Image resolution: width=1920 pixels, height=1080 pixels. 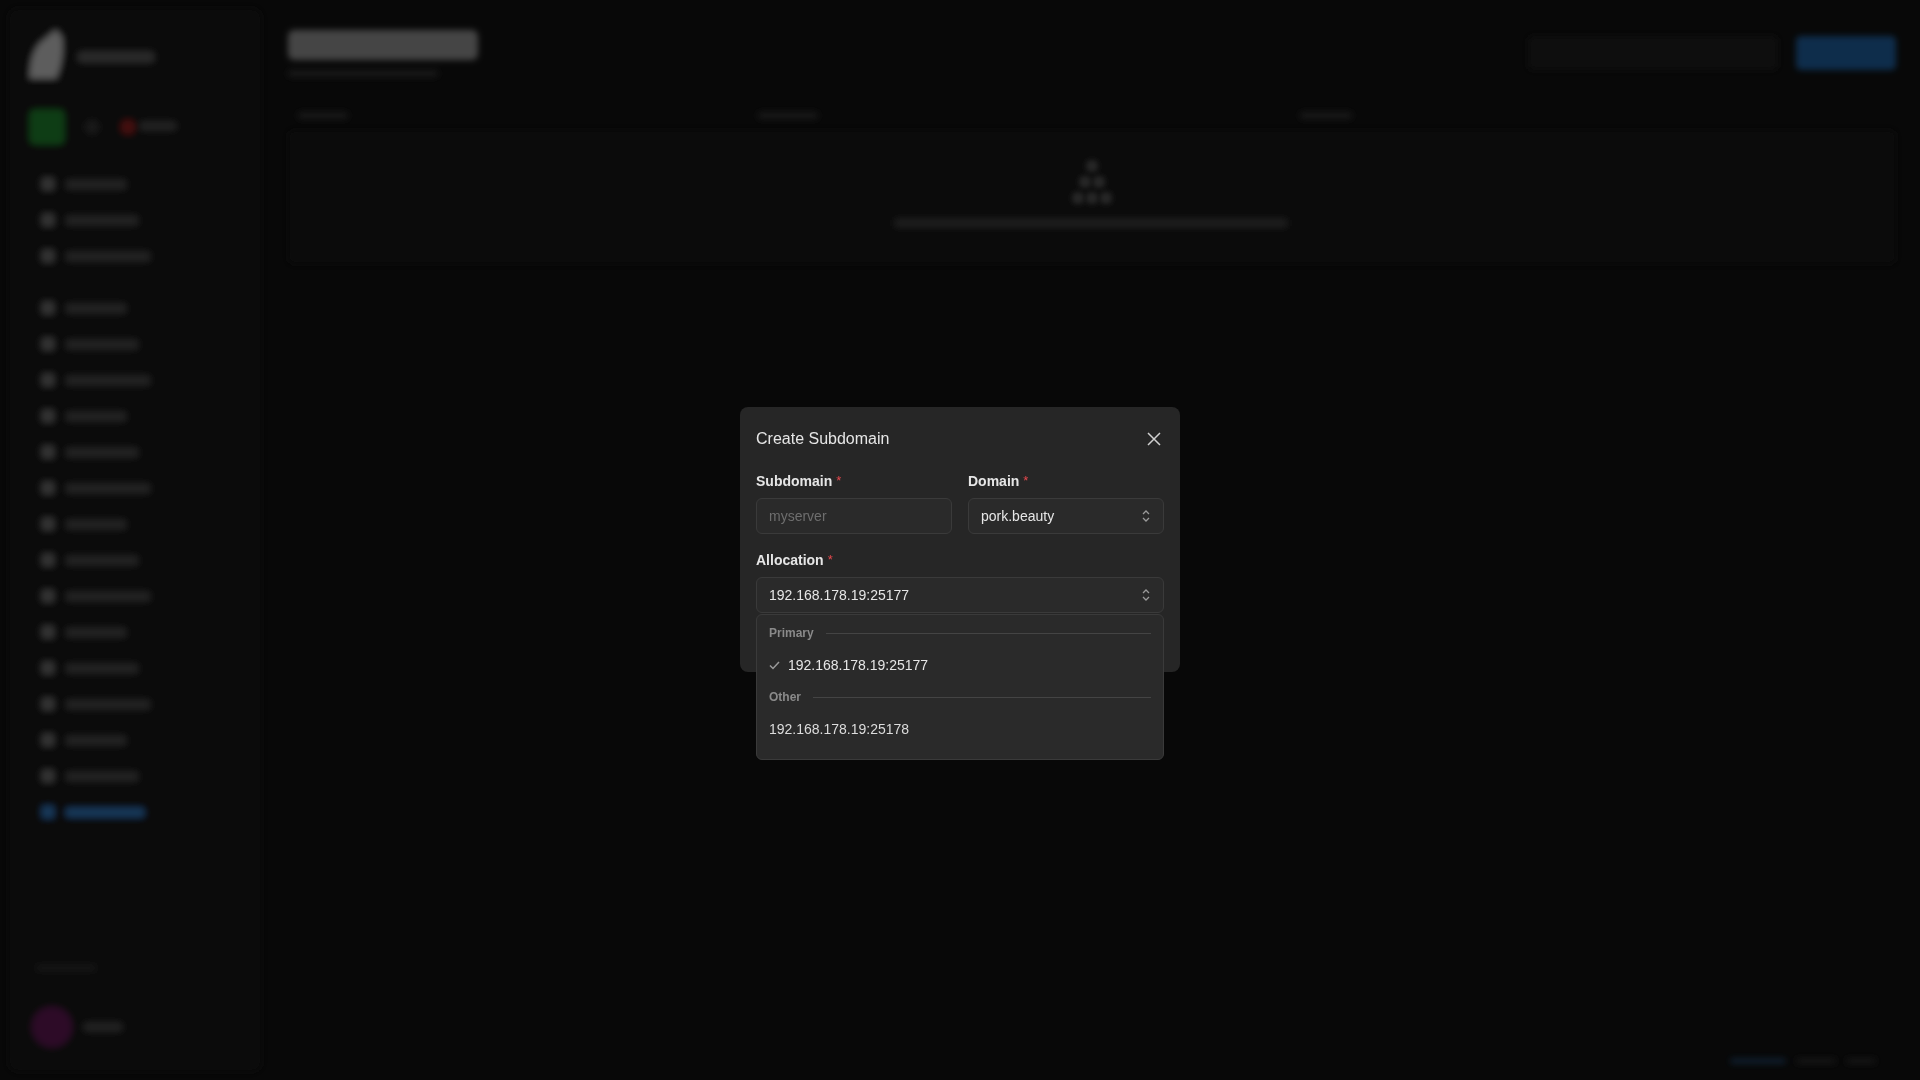 What do you see at coordinates (960, 665) in the screenshot?
I see `dropdown-option: 192.168.178.19:25177` at bounding box center [960, 665].